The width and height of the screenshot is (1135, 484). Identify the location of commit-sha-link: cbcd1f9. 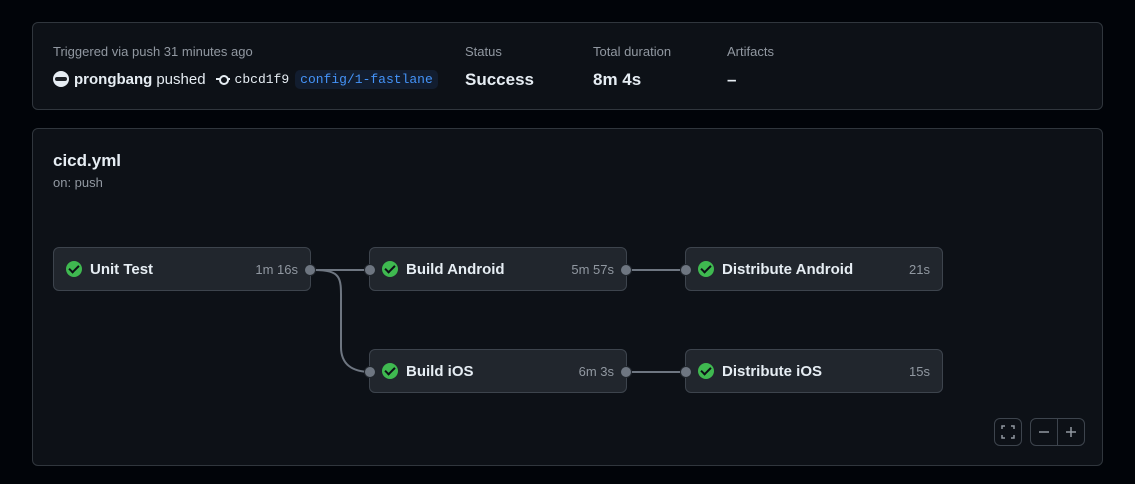
(262, 79).